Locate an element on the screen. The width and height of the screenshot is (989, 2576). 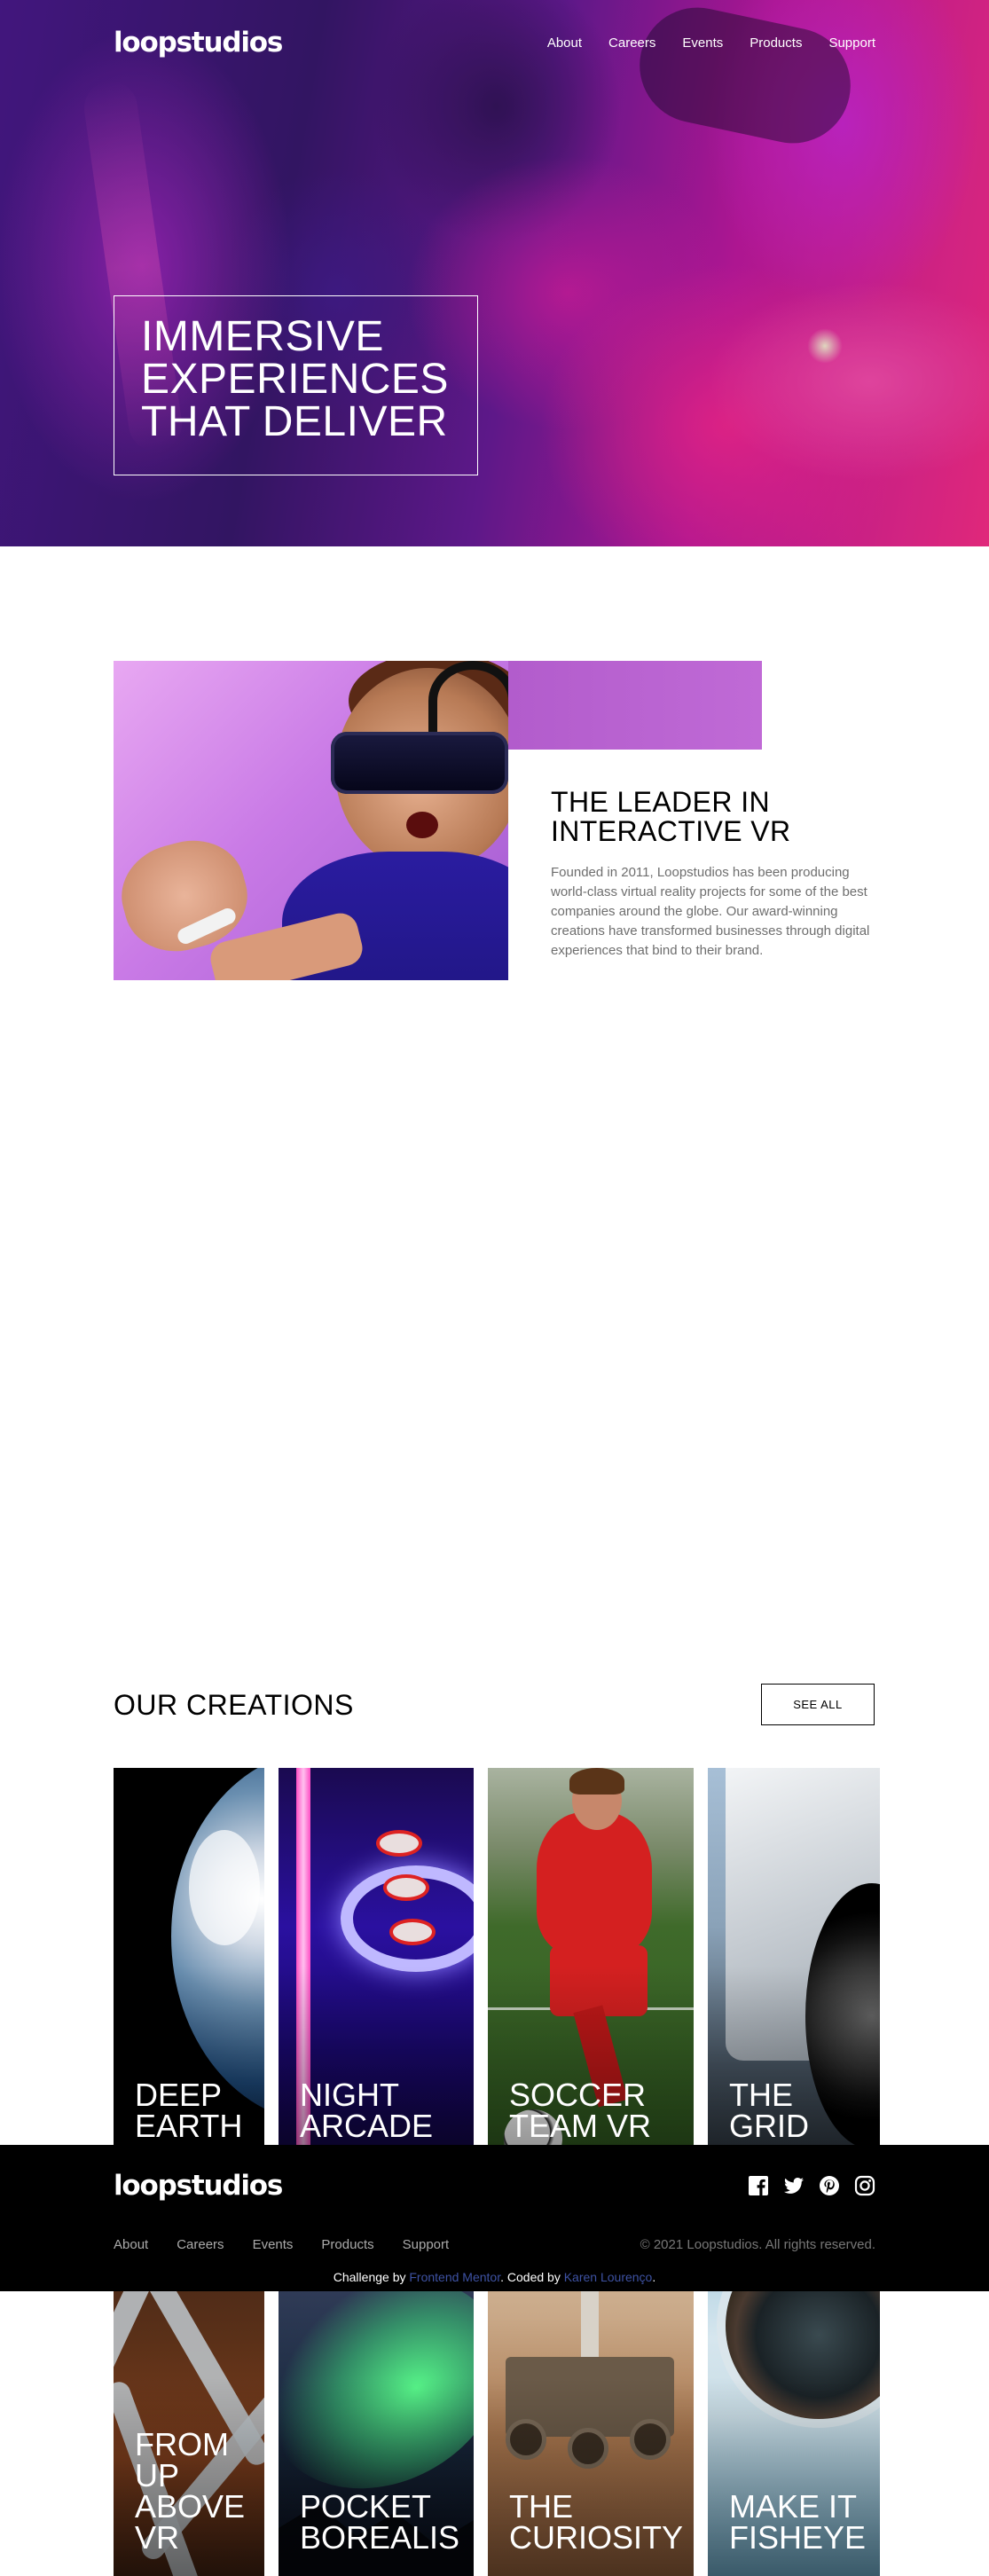
creation-card-label: DEEP EARTH is located at coordinates (189, 2110).